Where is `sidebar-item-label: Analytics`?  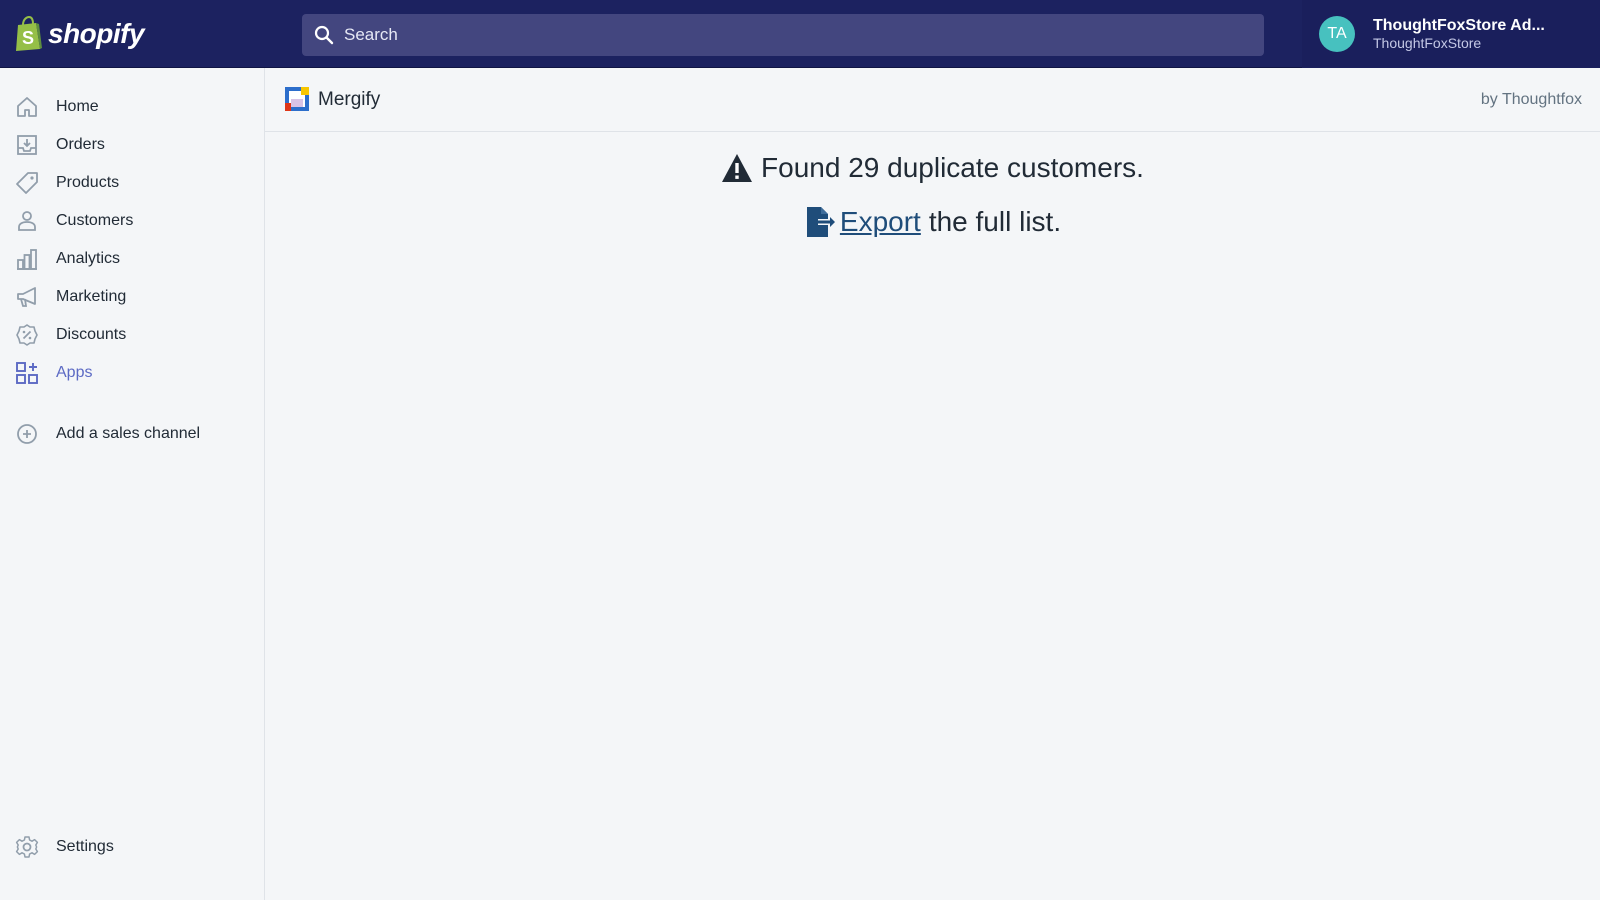 sidebar-item-label: Analytics is located at coordinates (88, 258).